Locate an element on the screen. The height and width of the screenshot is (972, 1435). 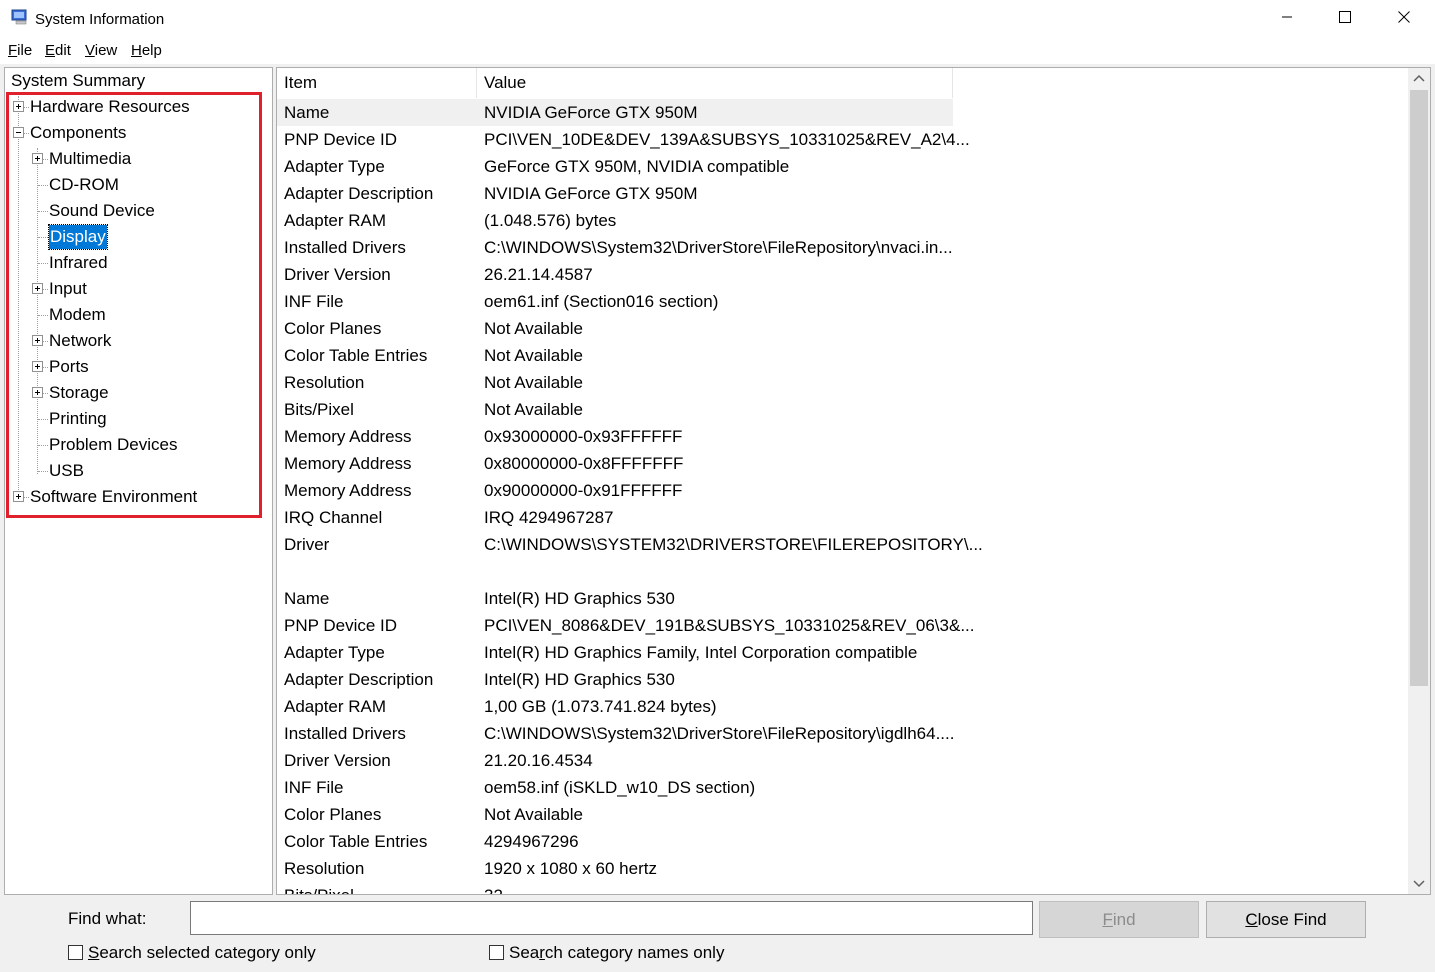
minimize-button is located at coordinates (1287, 19).